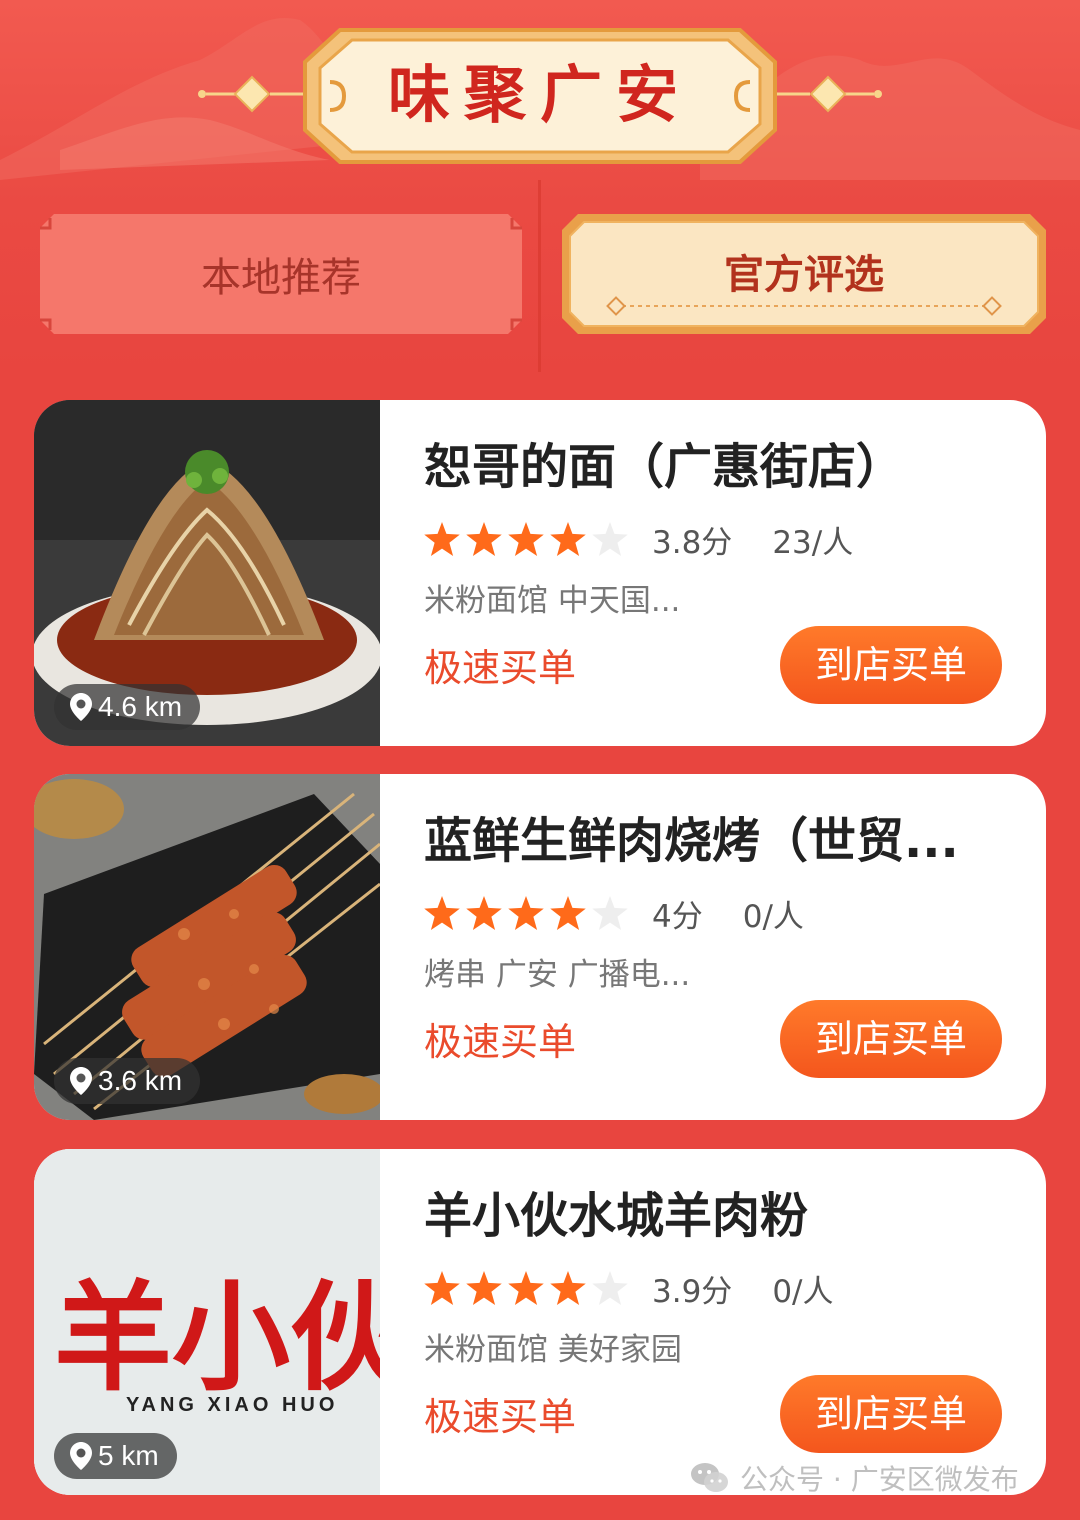 Image resolution: width=1080 pixels, height=1520 pixels. I want to click on tab-local-recommend: 本地推荐, so click(281, 274).